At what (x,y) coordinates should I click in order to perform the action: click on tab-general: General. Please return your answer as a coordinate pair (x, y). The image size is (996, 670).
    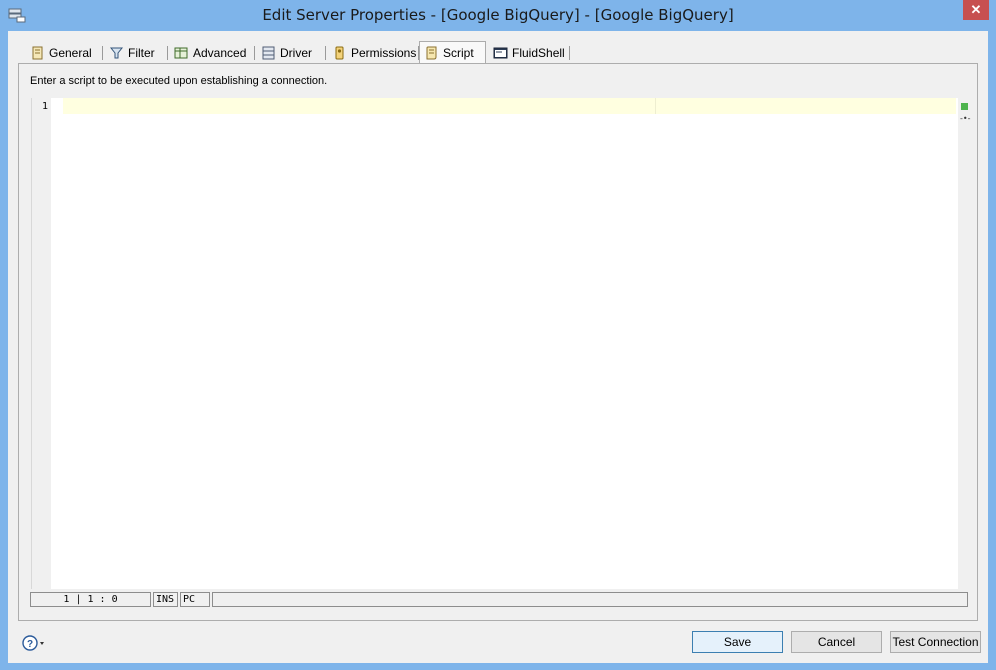
    Looking at the image, I should click on (64, 53).